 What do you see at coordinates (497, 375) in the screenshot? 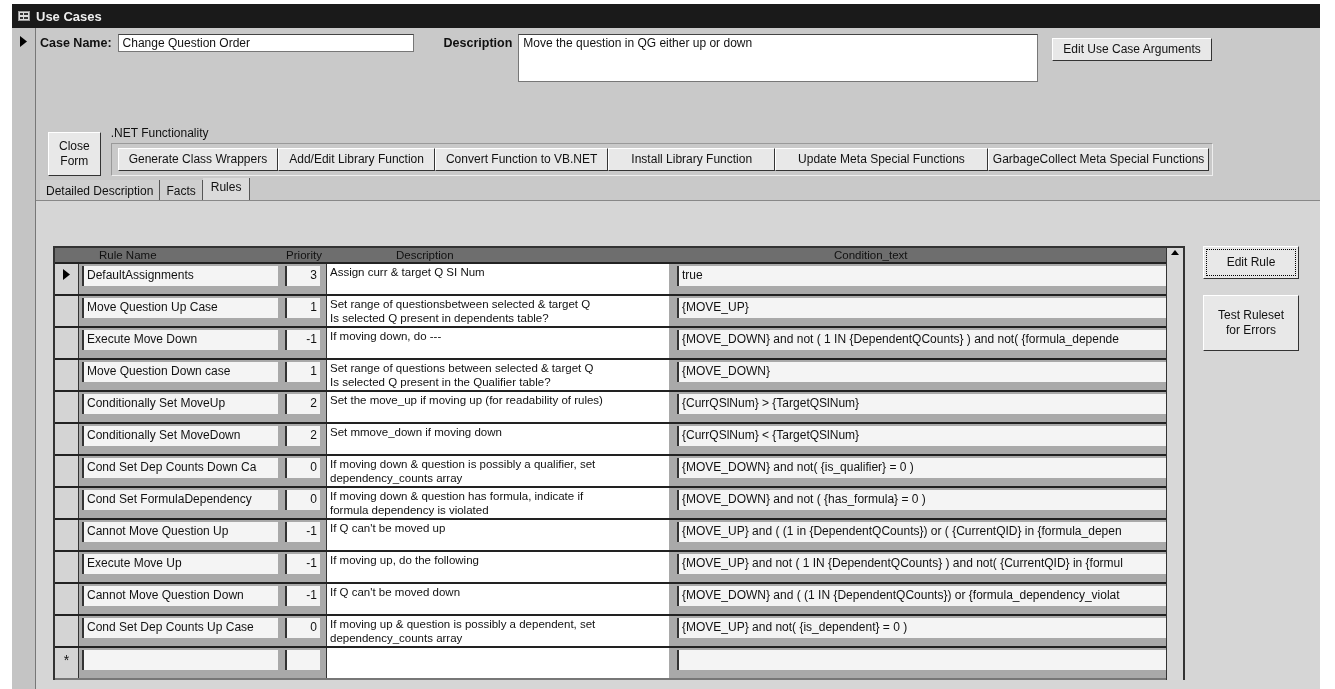
I see `description-cell: Set range of questions between selected & target Q Is selected Q present in the Qualifier table?` at bounding box center [497, 375].